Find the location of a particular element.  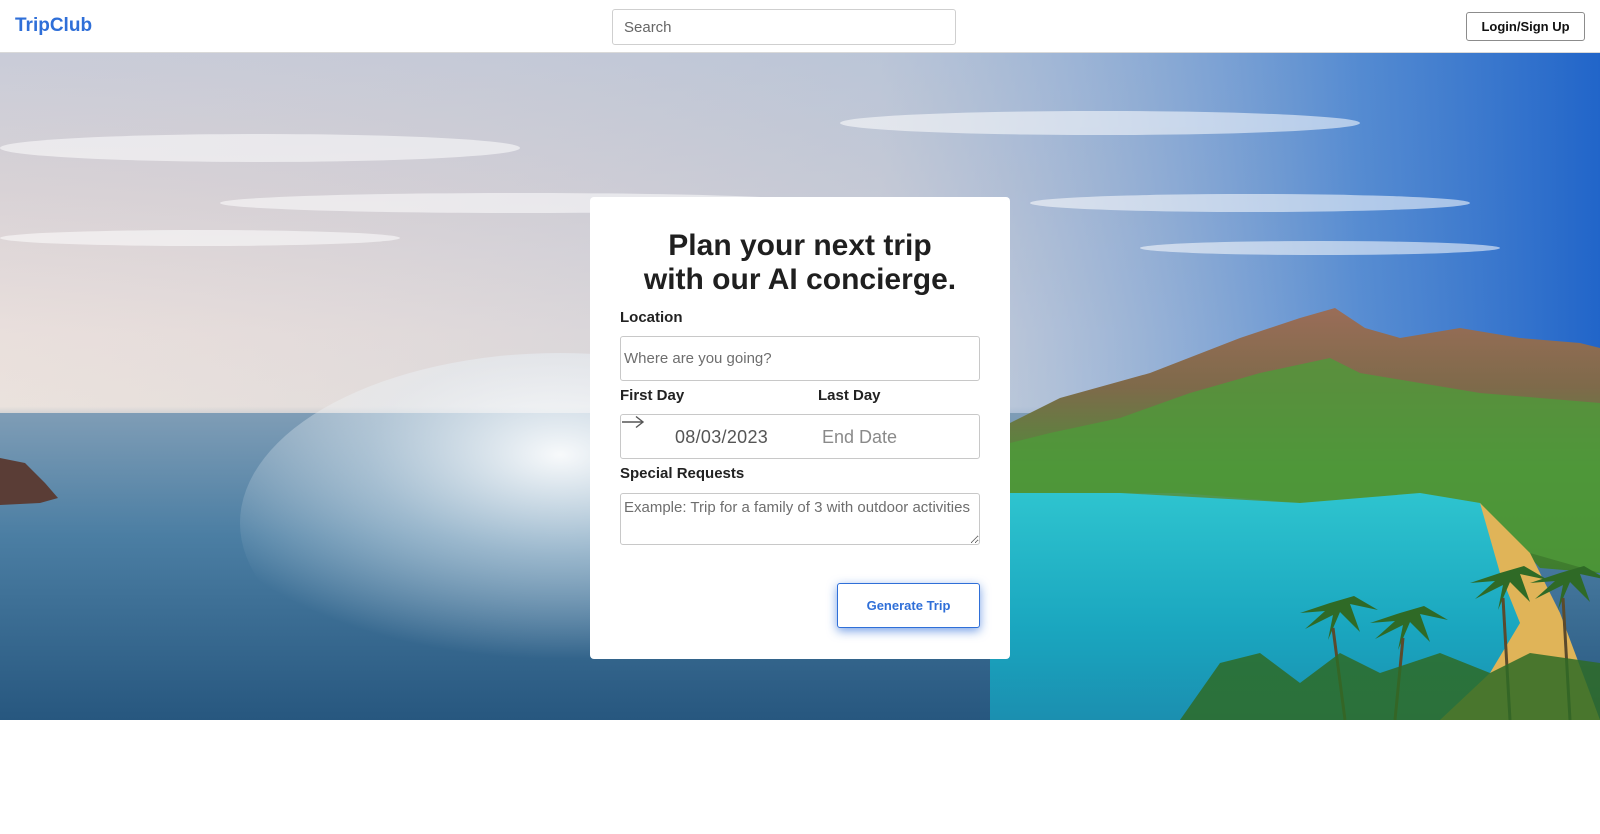

planner-heading-line-1: Plan your next trip is located at coordinates (800, 245).